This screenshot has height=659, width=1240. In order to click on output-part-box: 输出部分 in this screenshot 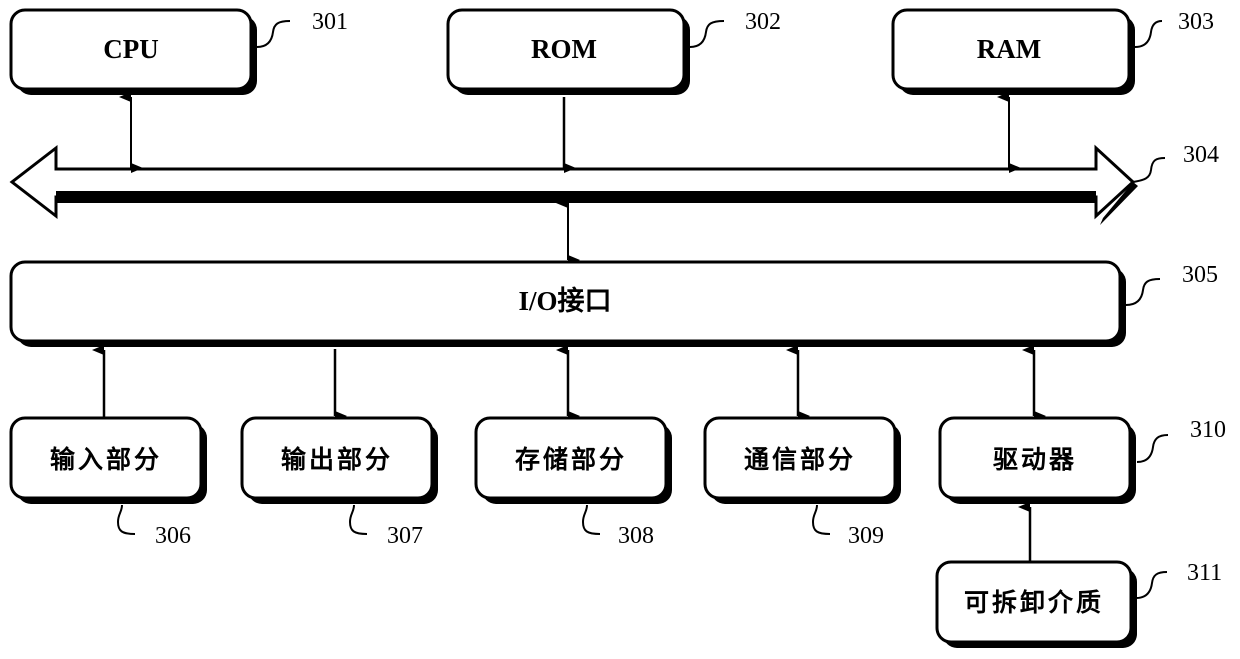, I will do `click(339, 460)`.